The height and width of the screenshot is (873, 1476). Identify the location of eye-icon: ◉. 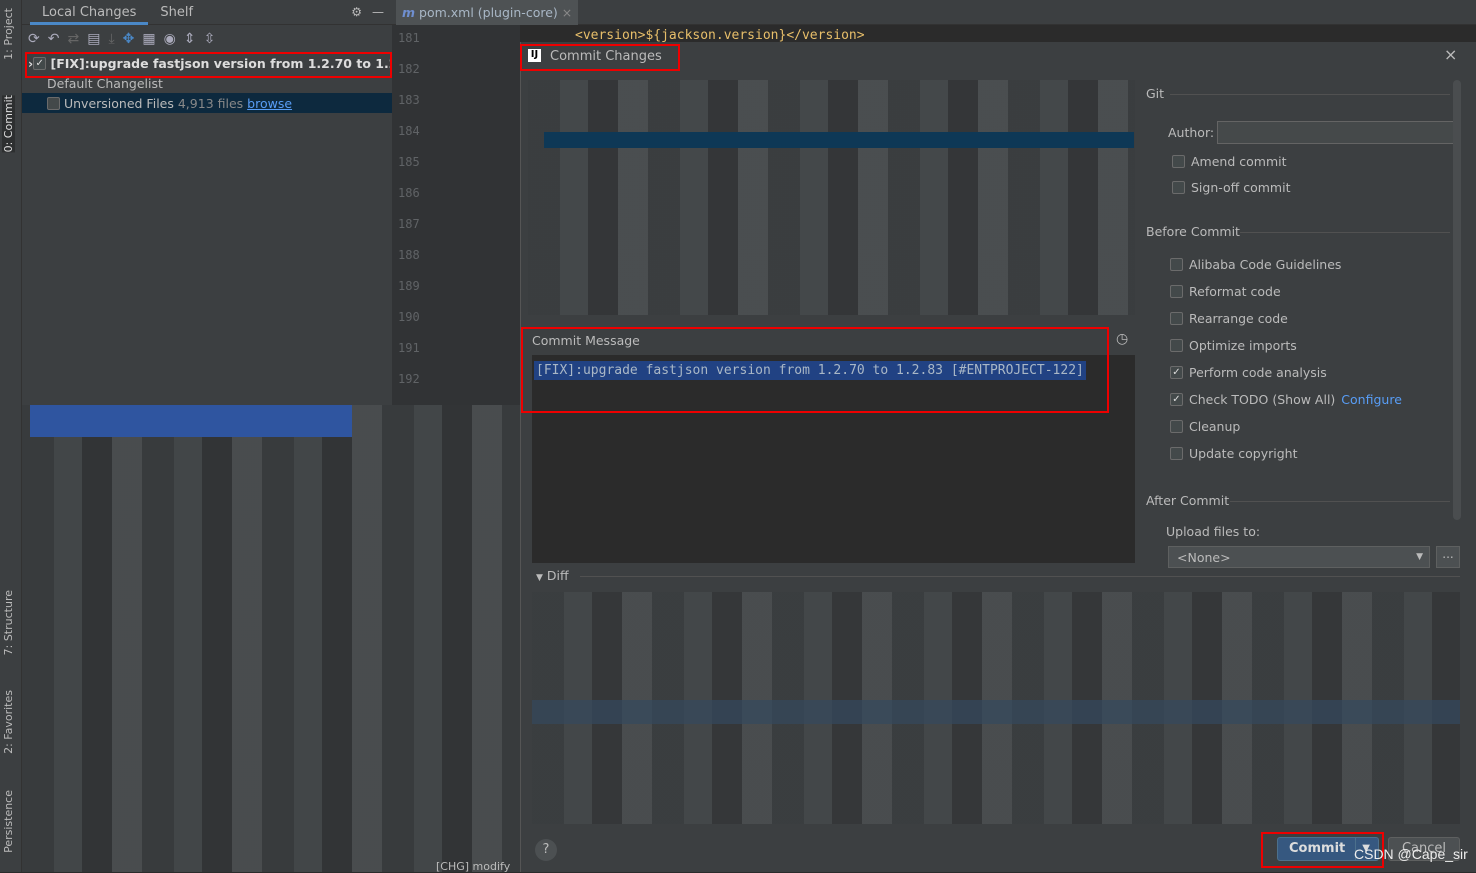
(170, 39).